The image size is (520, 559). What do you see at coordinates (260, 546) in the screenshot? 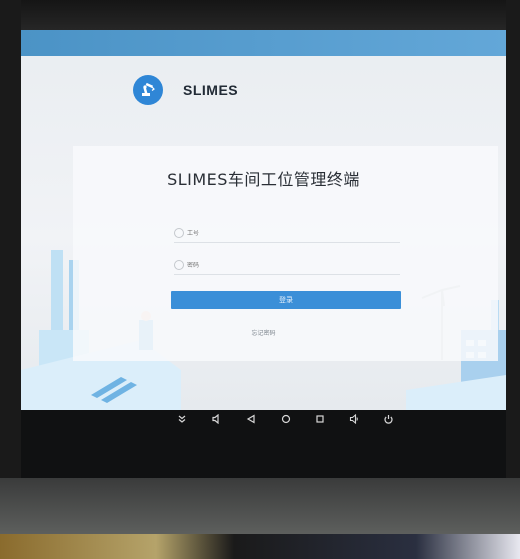
I see `desk-background` at bounding box center [260, 546].